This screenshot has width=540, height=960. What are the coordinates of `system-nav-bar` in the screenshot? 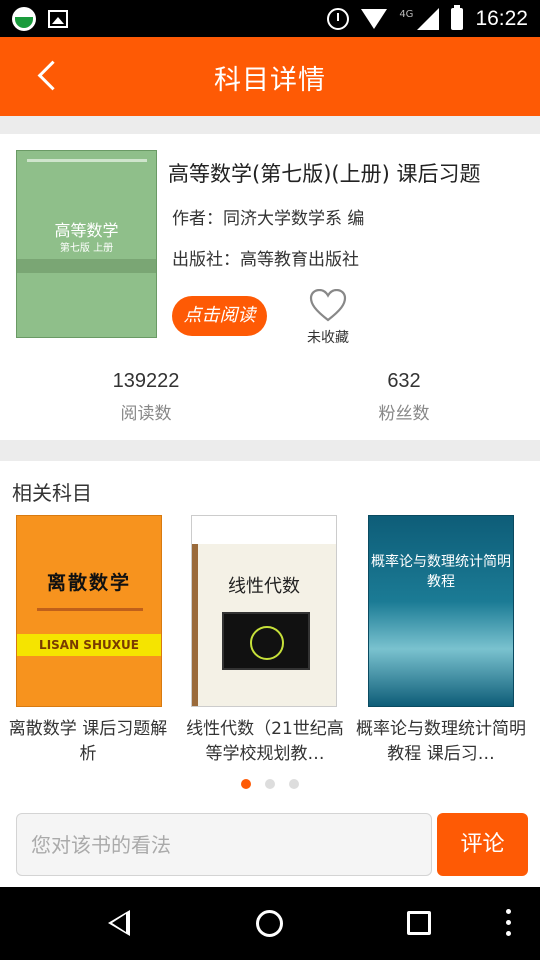 It's located at (270, 923).